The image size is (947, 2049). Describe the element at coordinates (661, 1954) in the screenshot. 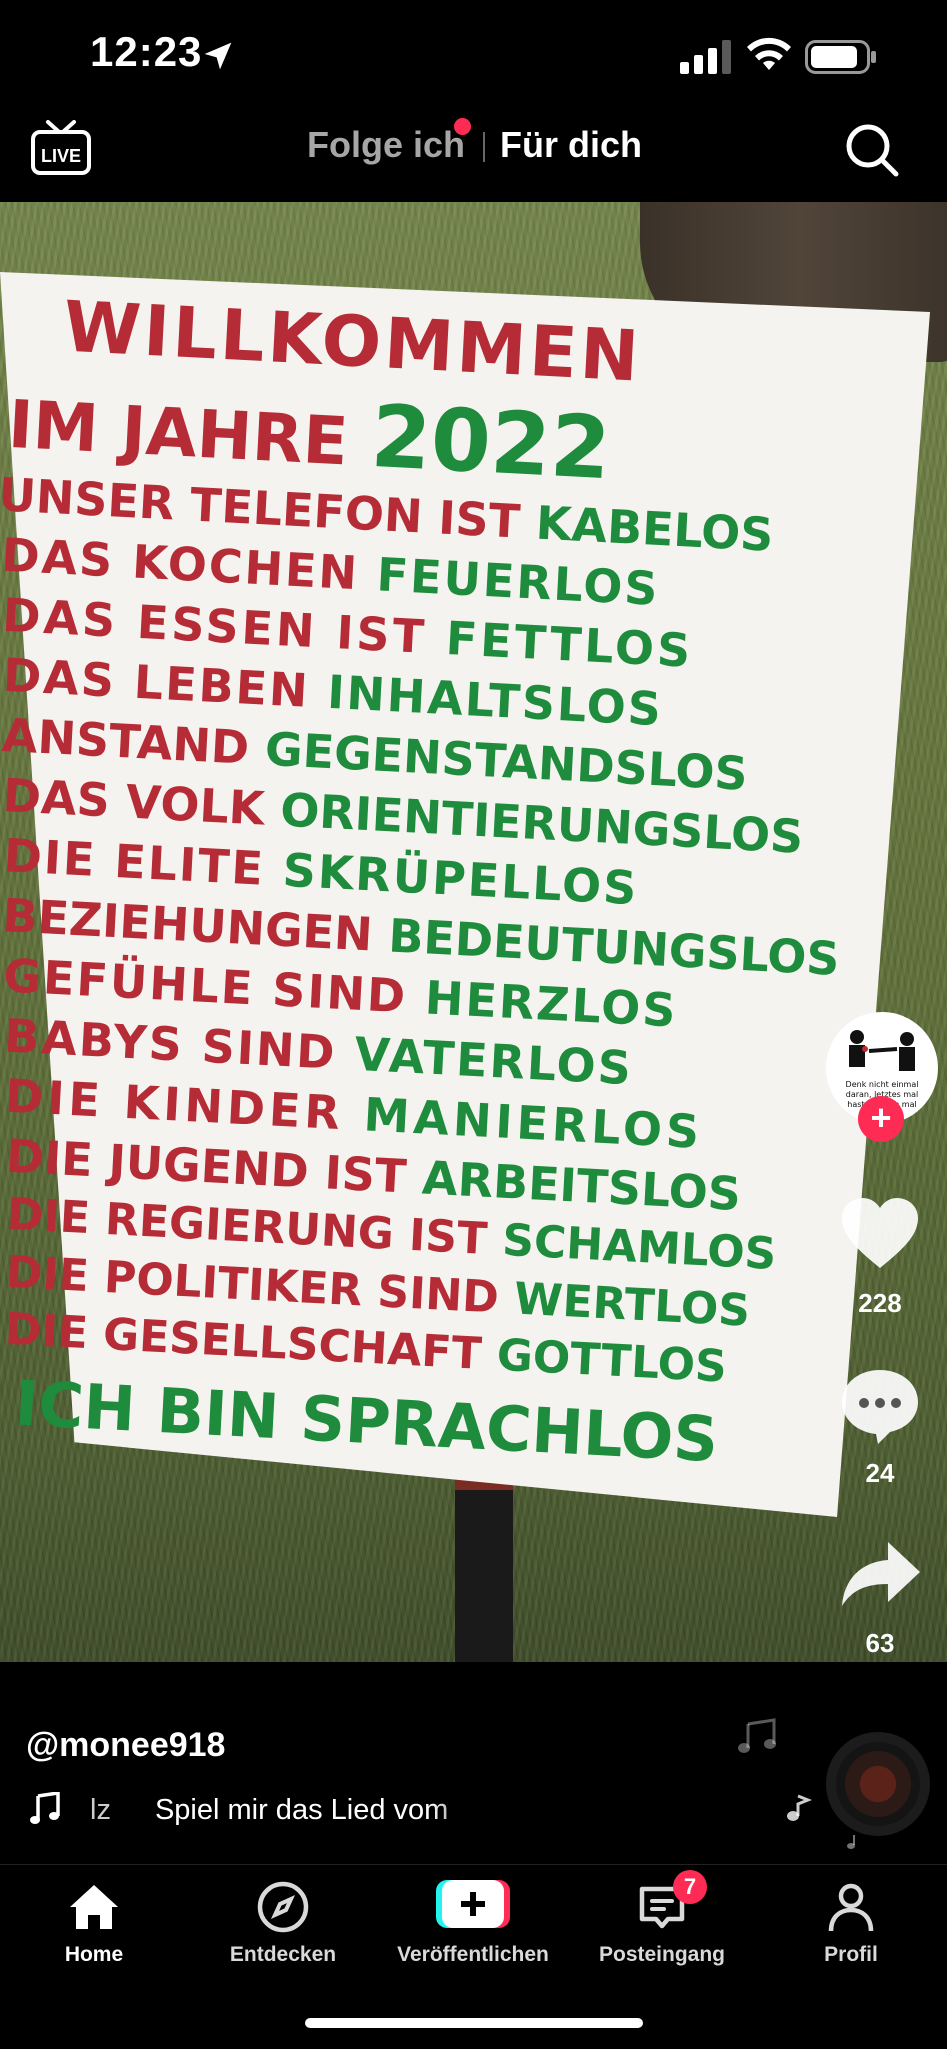

I see `nav-label-inbox: Posteingang` at that location.